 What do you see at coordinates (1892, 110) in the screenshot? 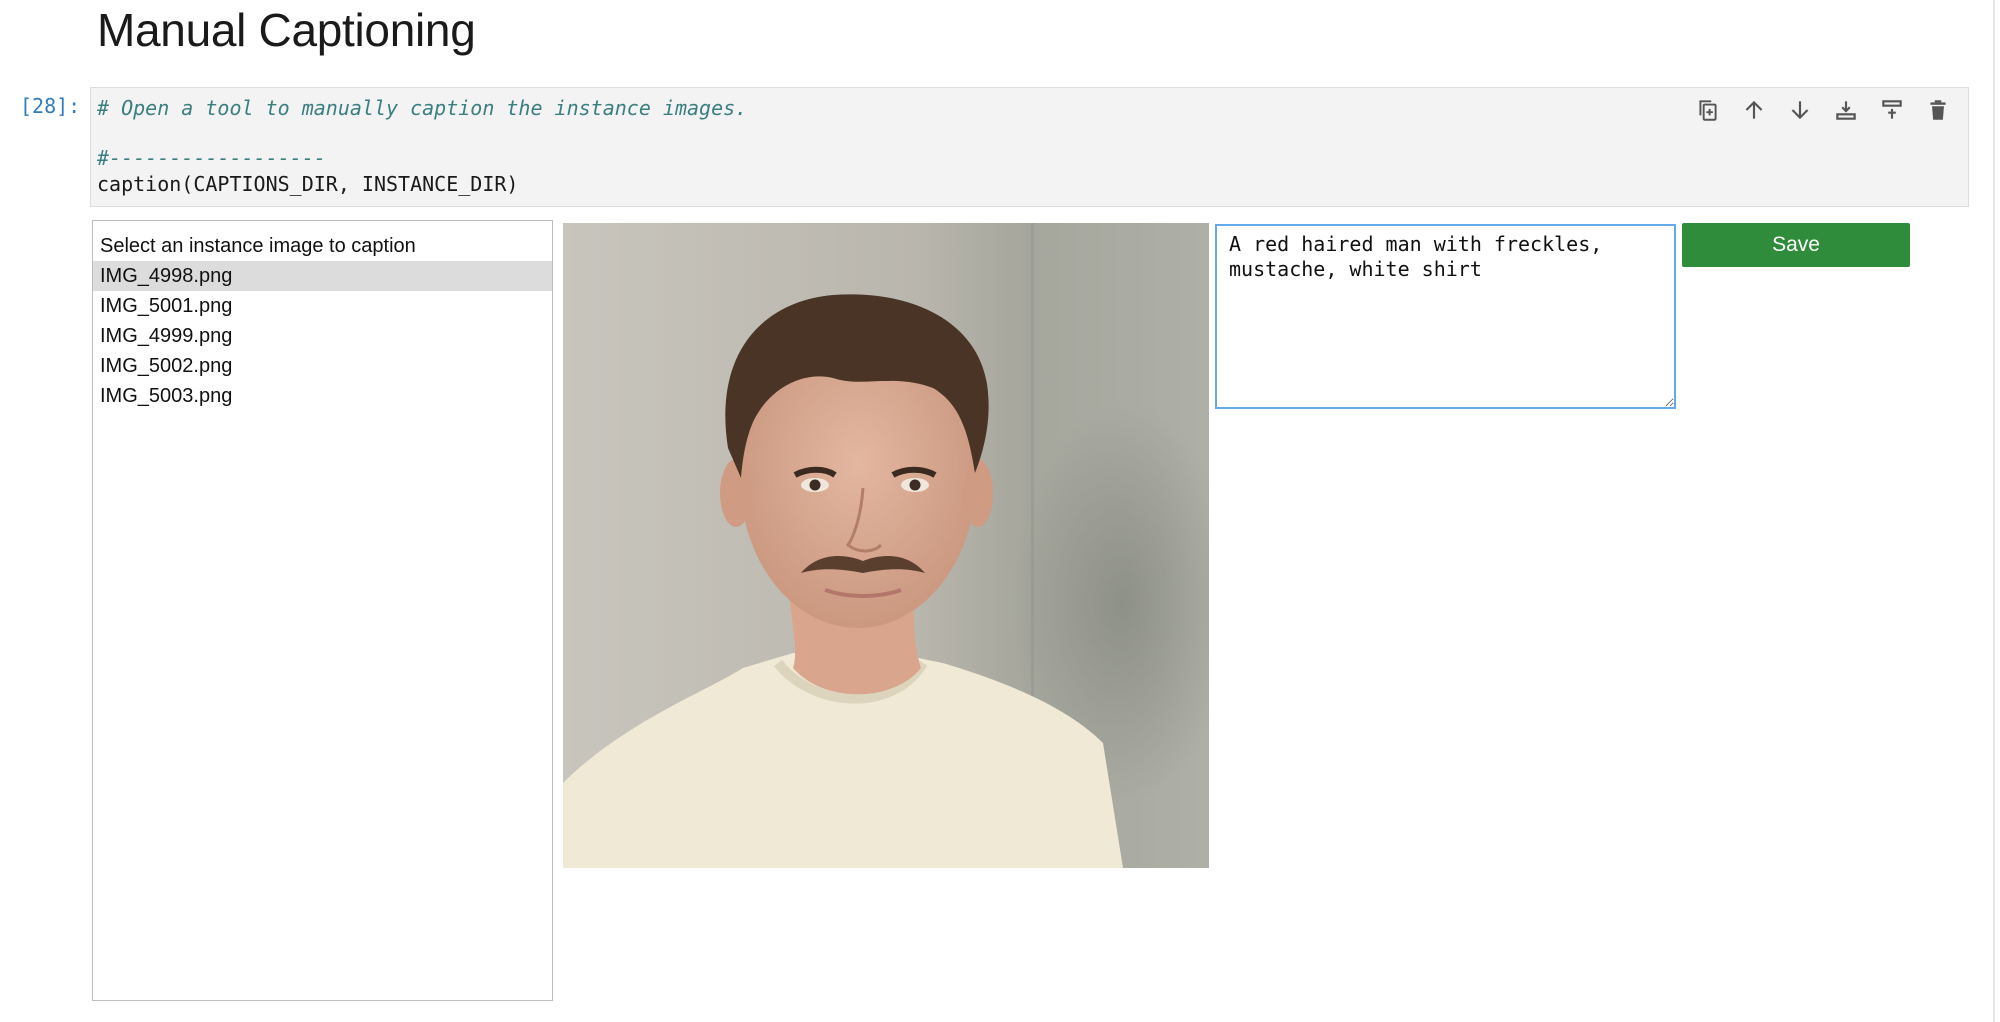
I see `insert-below-icon` at bounding box center [1892, 110].